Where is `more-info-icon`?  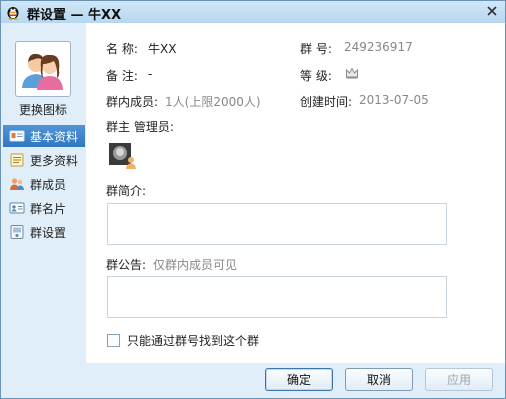 more-info-icon is located at coordinates (17, 160).